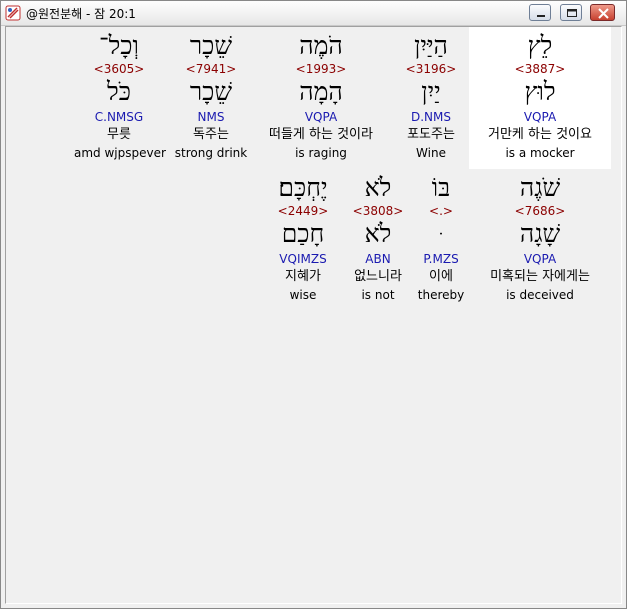 Image resolution: width=627 pixels, height=609 pixels. I want to click on maximize-icon, so click(572, 13).